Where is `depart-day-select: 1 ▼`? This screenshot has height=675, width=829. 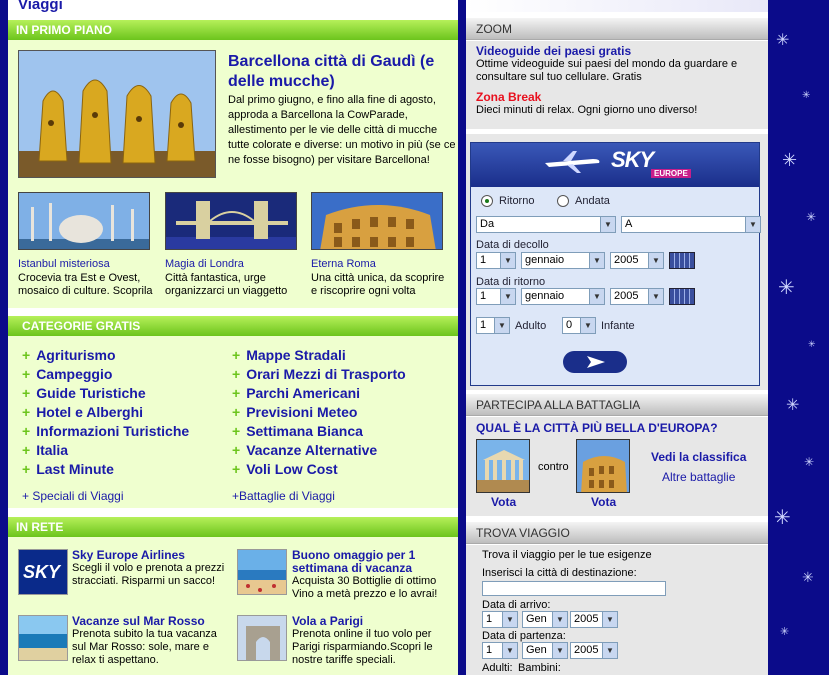 depart-day-select: 1 ▼ is located at coordinates (496, 260).